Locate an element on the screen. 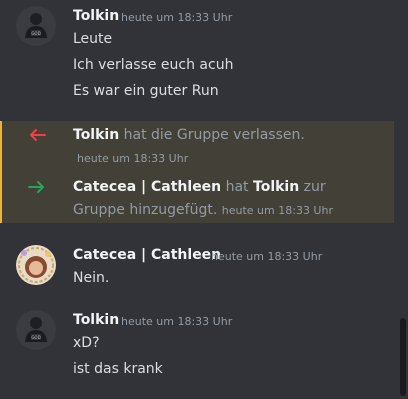 This screenshot has height=399, width=408. scrollbar-thumb is located at coordinates (403, 357).